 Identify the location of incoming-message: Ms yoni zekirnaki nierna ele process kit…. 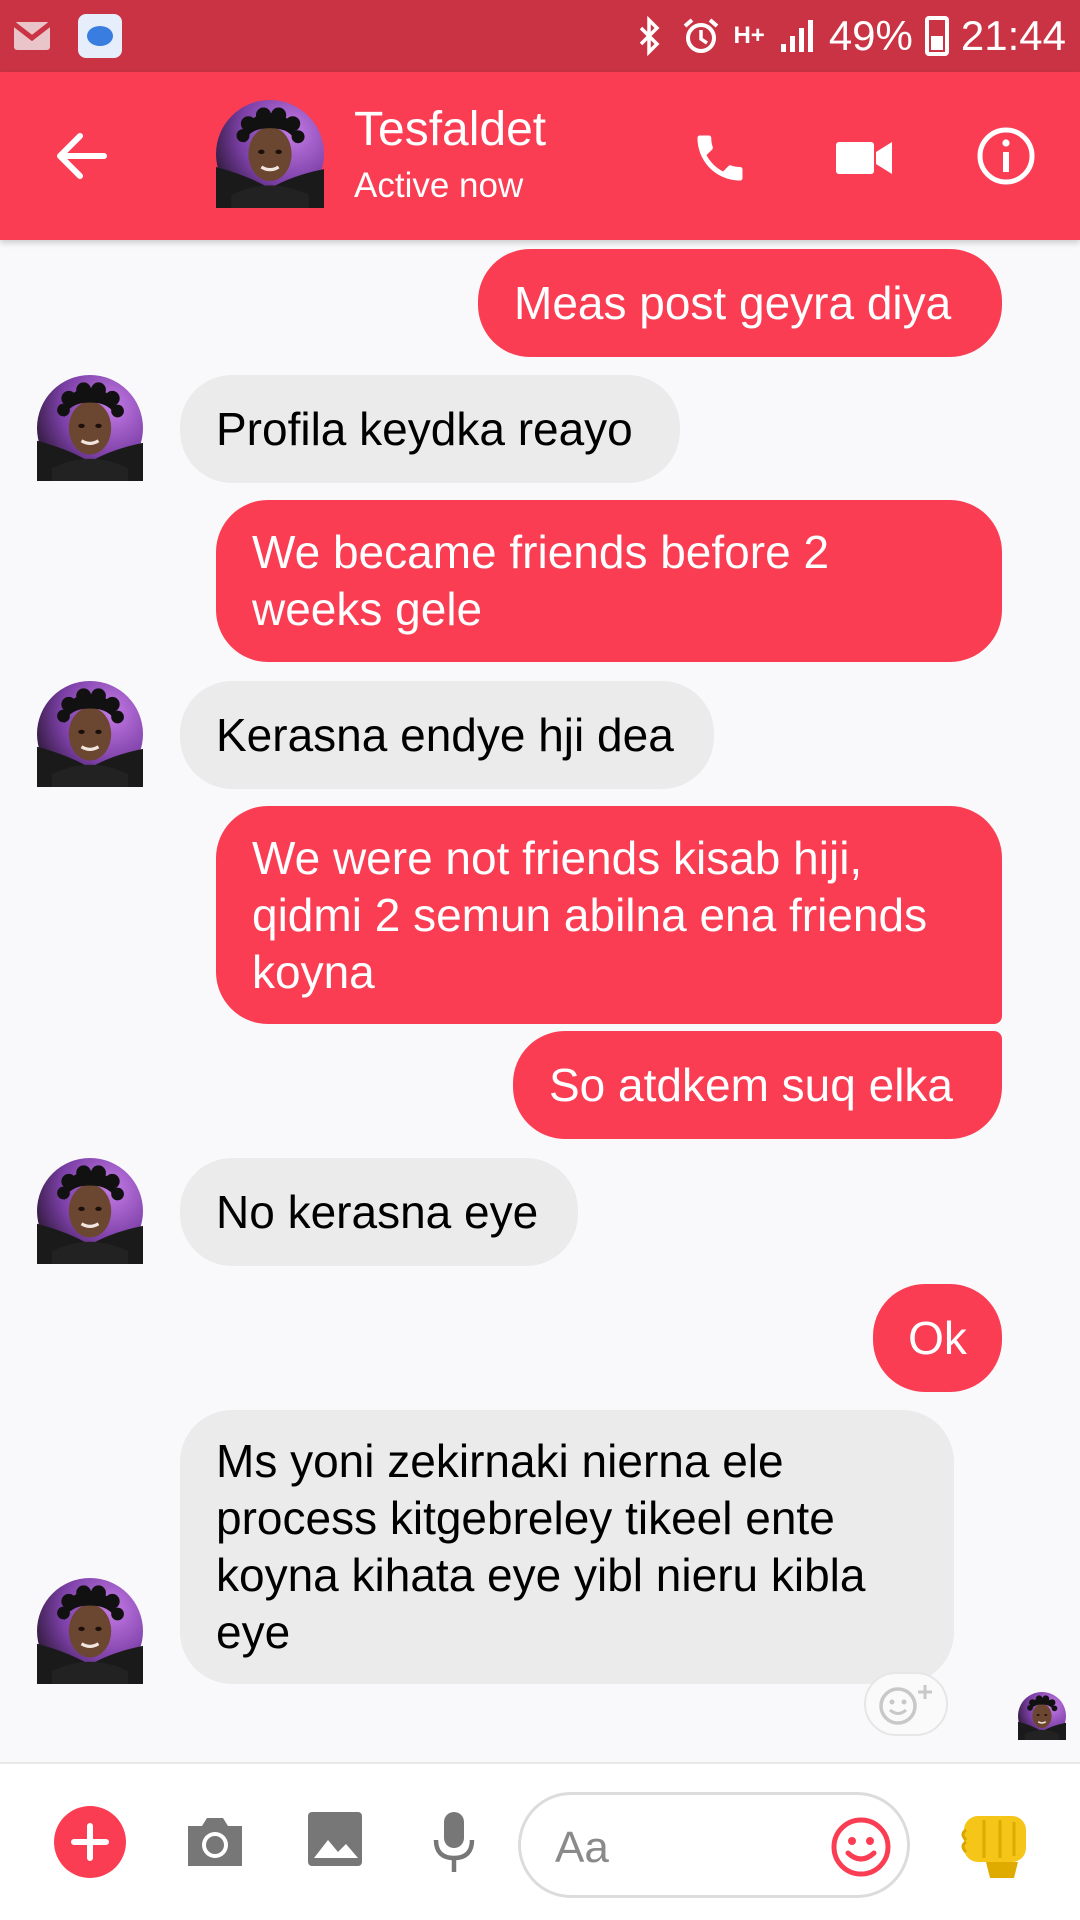
(567, 1547).